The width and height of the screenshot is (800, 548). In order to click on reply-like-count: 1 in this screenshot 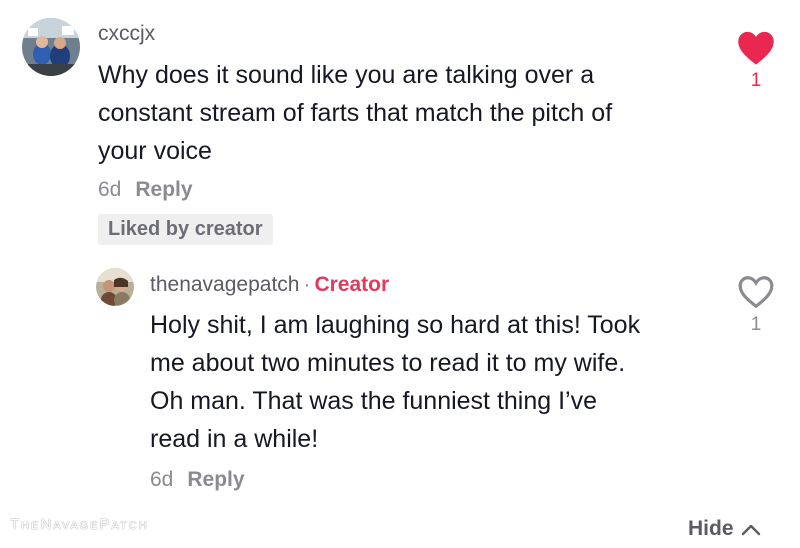, I will do `click(756, 324)`.